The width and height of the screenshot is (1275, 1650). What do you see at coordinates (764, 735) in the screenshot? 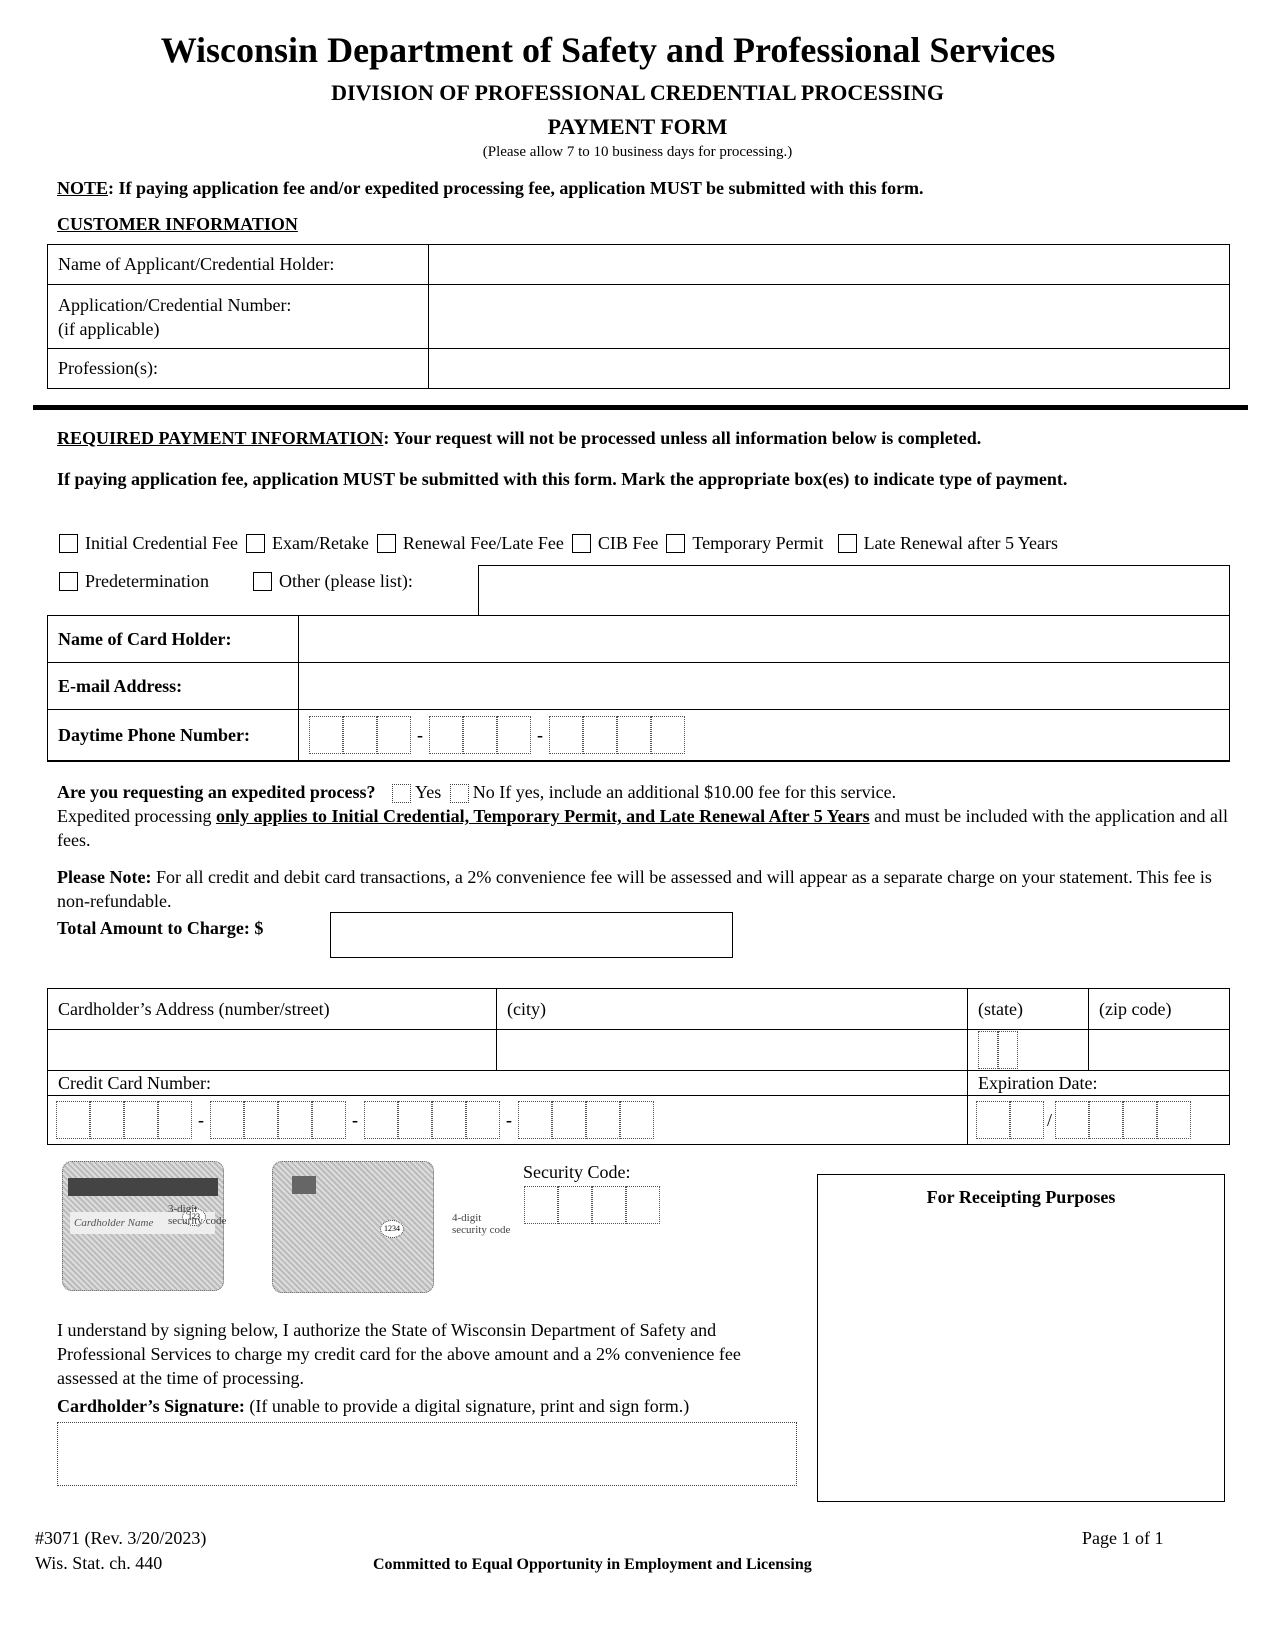
I see `phone-field: --` at bounding box center [764, 735].